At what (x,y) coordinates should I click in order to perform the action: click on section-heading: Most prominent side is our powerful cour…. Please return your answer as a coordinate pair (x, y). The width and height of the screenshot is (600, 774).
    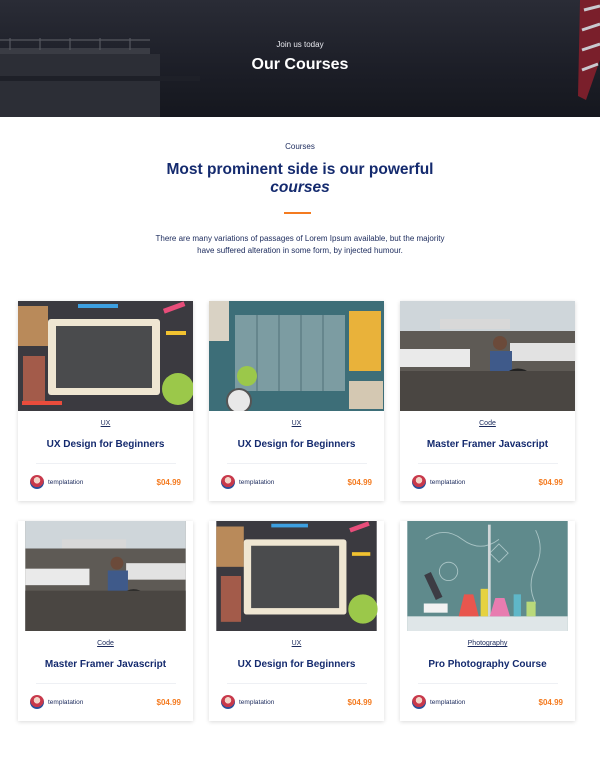
    Looking at the image, I should click on (300, 179).